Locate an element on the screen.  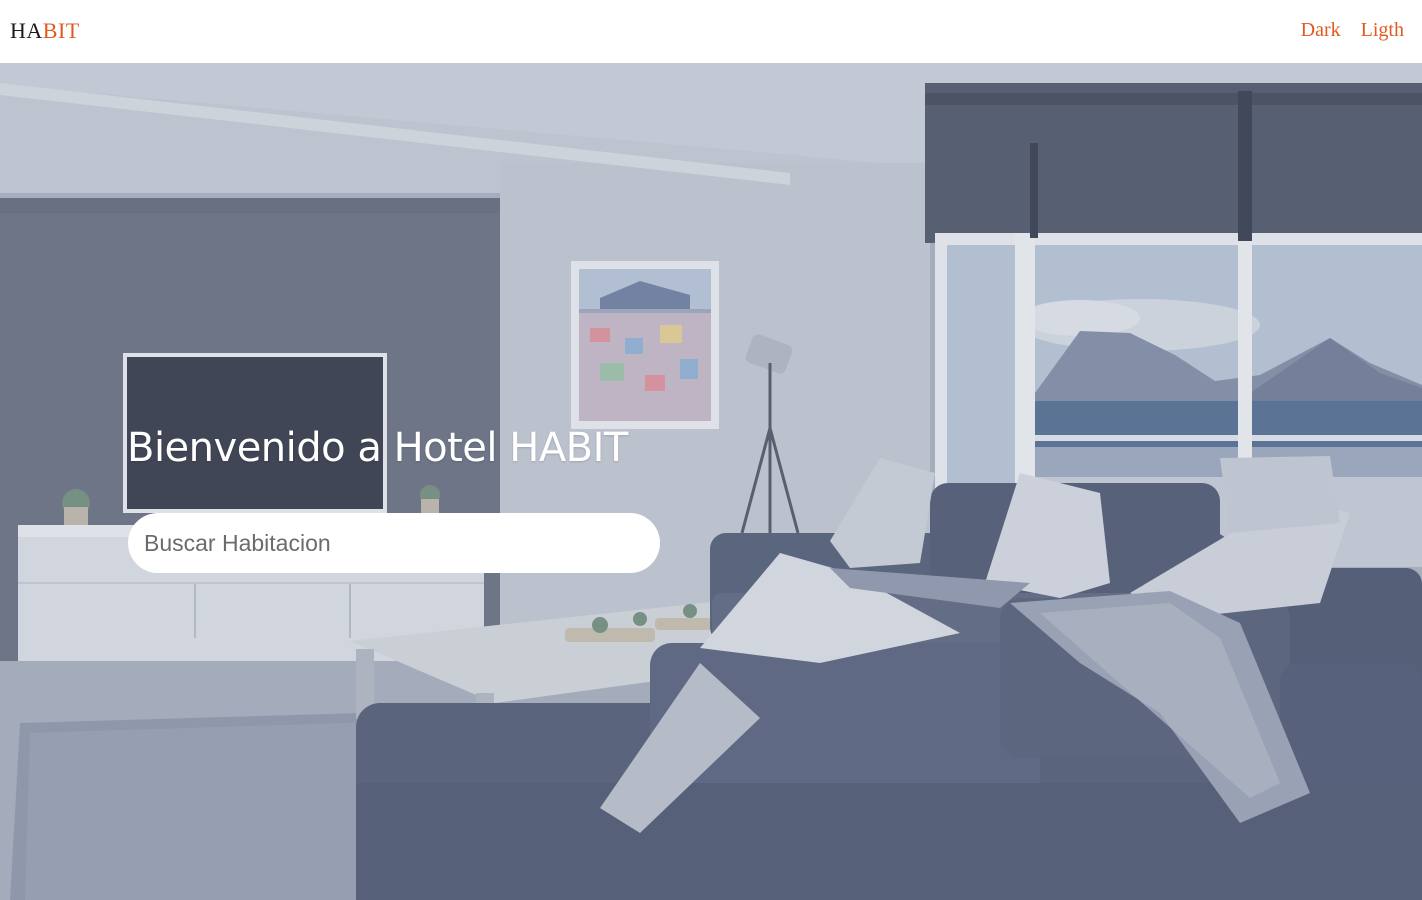
logo-text-ha: HA is located at coordinates (26, 30).